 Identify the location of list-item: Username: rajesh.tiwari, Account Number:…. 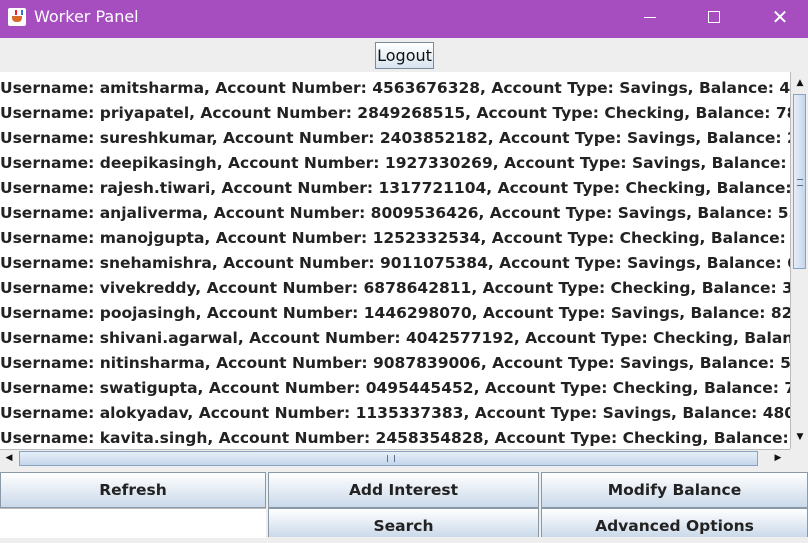
(395, 191).